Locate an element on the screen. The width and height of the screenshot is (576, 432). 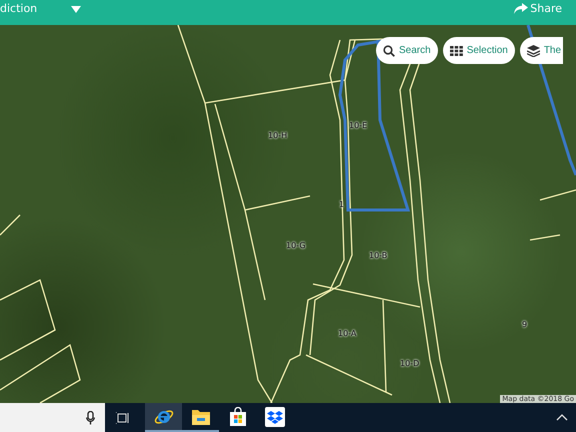
taskbar-app-button is located at coordinates (163, 417).